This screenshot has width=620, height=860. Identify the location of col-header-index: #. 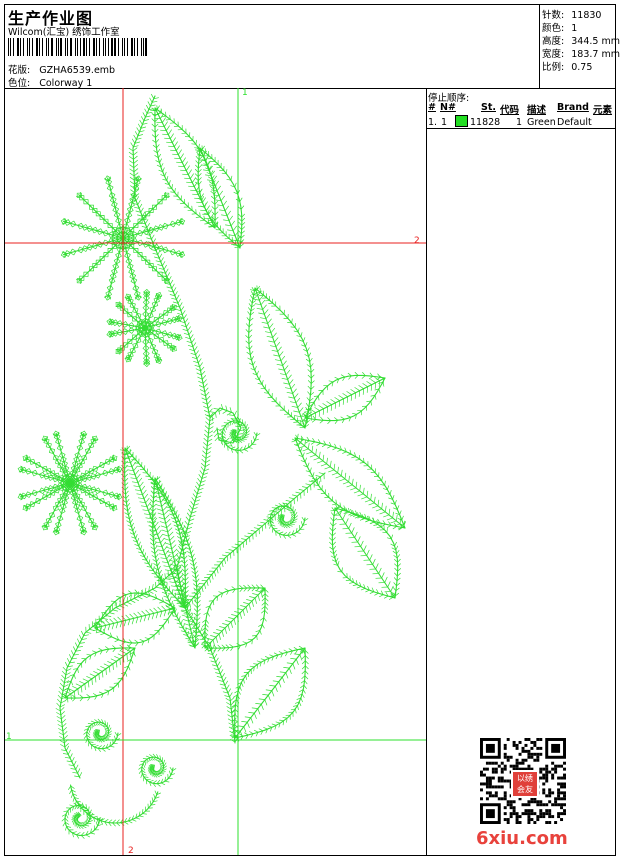
(432, 107).